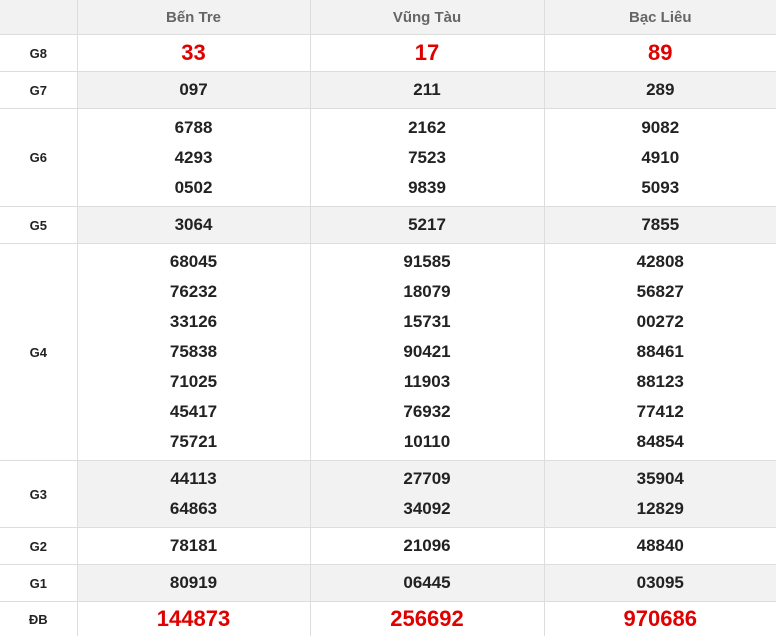 The height and width of the screenshot is (636, 776). I want to click on prize-cell-g6-col2: 2162 7523 9839, so click(426, 157).